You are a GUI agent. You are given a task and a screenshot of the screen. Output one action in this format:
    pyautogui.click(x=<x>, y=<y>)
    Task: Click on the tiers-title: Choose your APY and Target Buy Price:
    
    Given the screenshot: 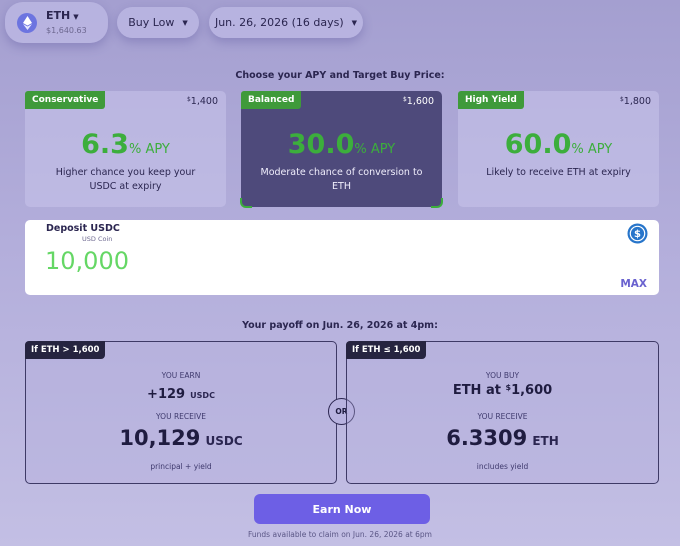 What is the action you would take?
    pyautogui.click(x=340, y=75)
    